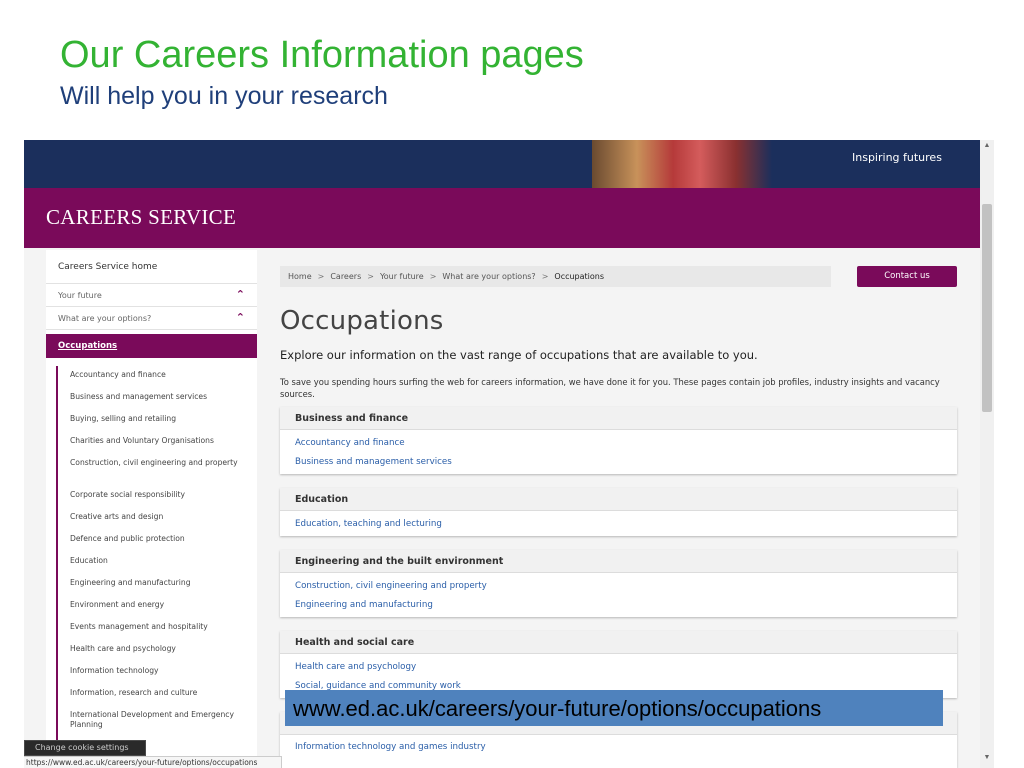 This screenshot has width=1024, height=768. Describe the element at coordinates (151, 346) in the screenshot. I see `sidebar-item-occupations: Occupations` at that location.